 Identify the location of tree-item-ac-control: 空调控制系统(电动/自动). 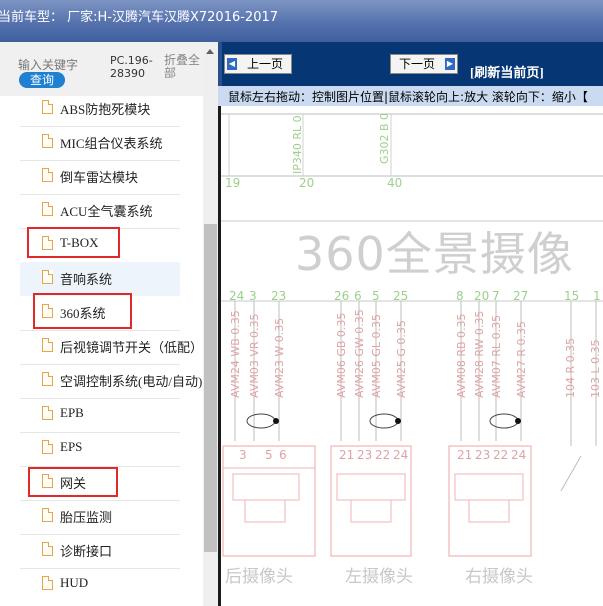
(111, 381).